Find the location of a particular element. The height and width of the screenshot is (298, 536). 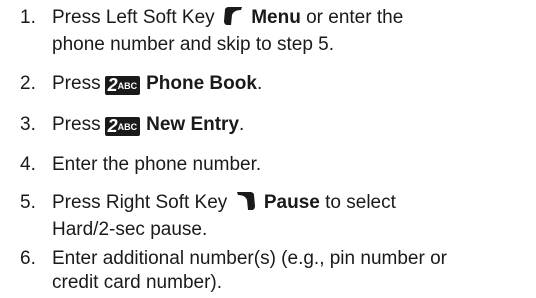

phone-book-label: Phone Book is located at coordinates (201, 83).